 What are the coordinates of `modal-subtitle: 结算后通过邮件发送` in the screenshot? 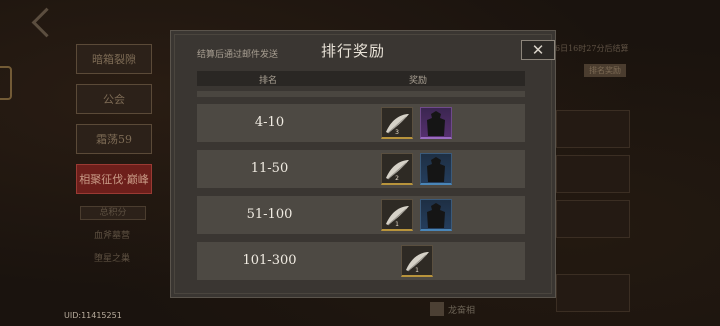 It's located at (238, 55).